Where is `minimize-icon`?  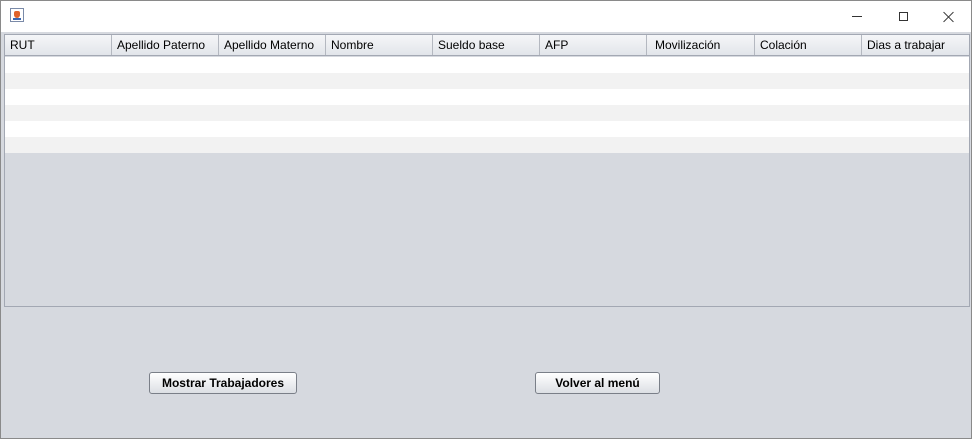
minimize-icon is located at coordinates (857, 16).